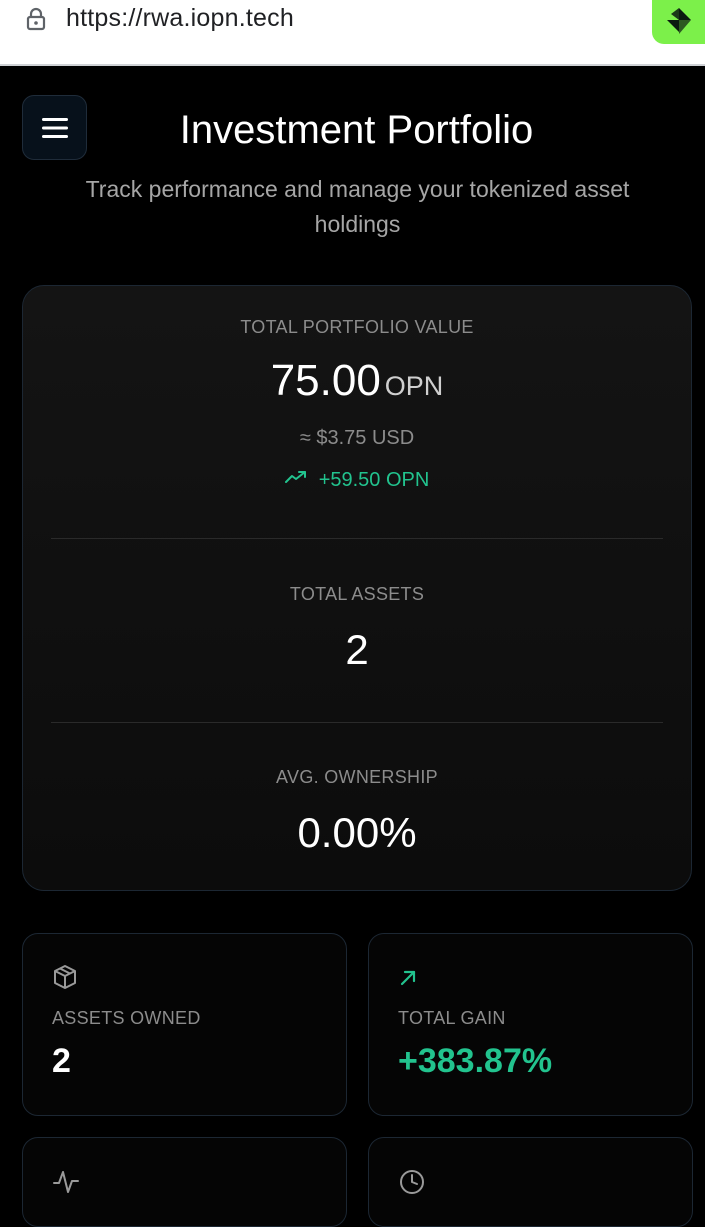 This screenshot has width=705, height=1227. Describe the element at coordinates (184, 1182) in the screenshot. I see `activity-card` at that location.